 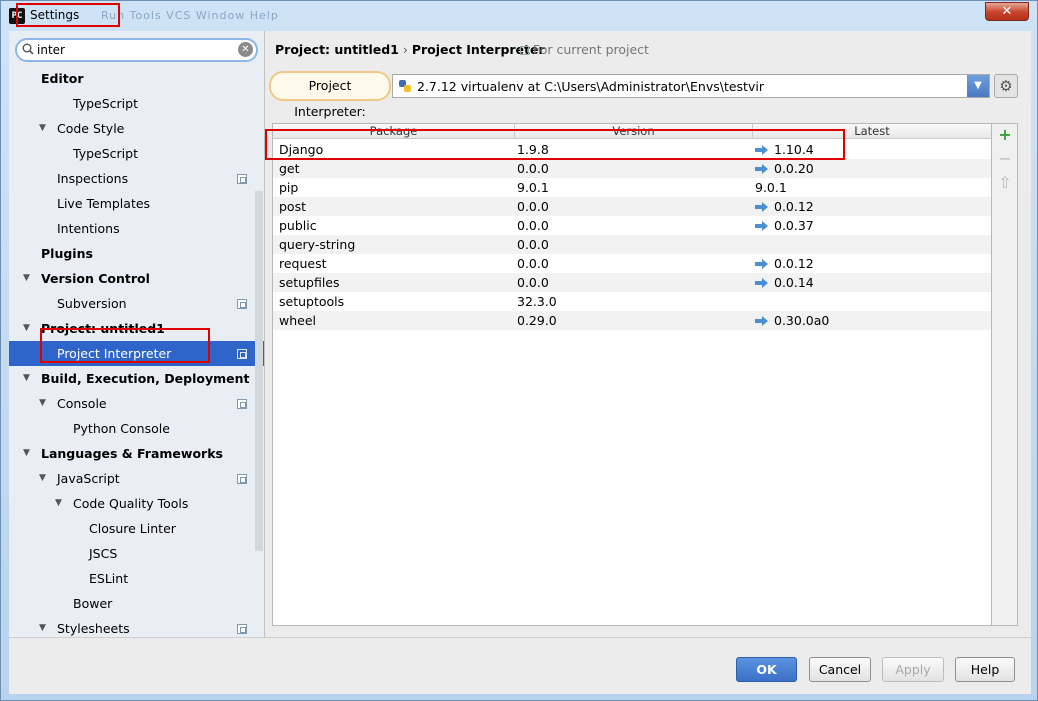 I want to click on latest-version-cell: 0.0.37, so click(x=784, y=225).